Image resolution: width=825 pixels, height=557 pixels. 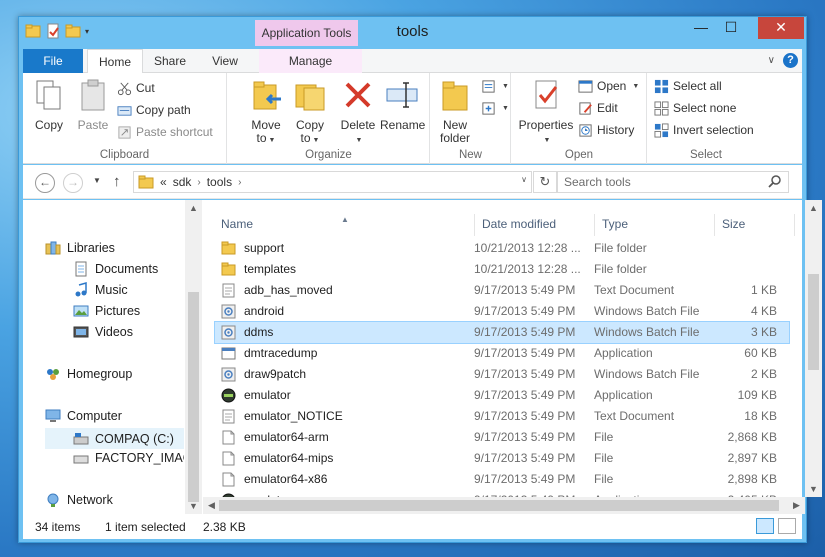 What do you see at coordinates (211, 505) in the screenshot?
I see `scroll-left-icon: ◀` at bounding box center [211, 505].